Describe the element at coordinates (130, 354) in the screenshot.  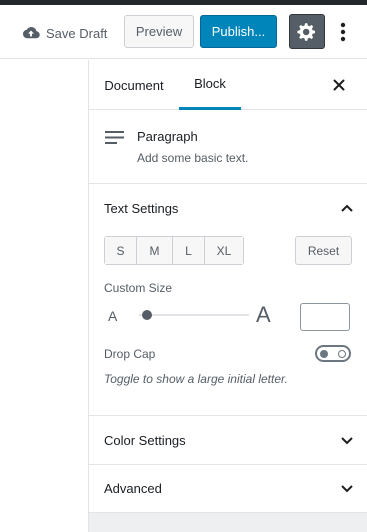
I see `drop-cap-label: Drop Cap` at that location.